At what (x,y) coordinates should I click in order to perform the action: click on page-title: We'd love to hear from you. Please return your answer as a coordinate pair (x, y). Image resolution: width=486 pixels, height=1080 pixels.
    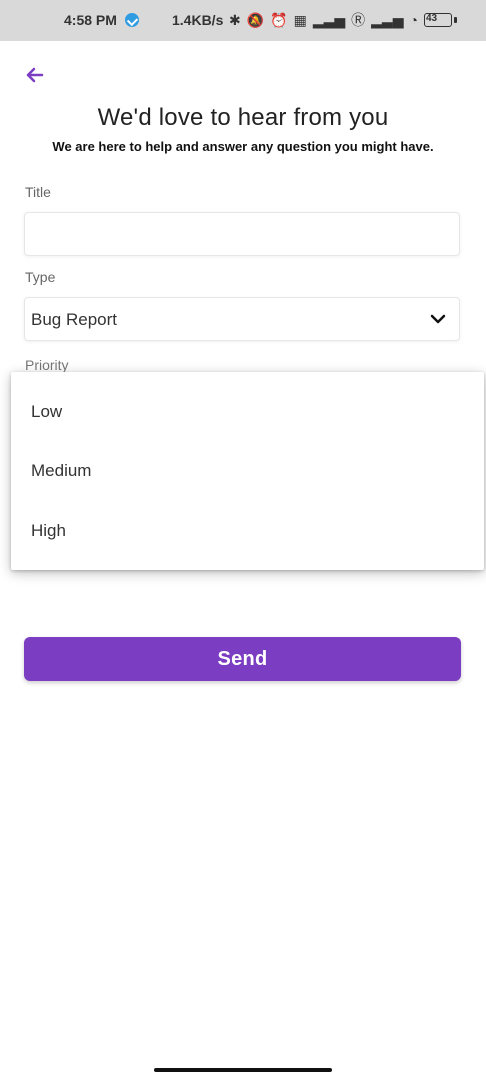
    Looking at the image, I should click on (243, 117).